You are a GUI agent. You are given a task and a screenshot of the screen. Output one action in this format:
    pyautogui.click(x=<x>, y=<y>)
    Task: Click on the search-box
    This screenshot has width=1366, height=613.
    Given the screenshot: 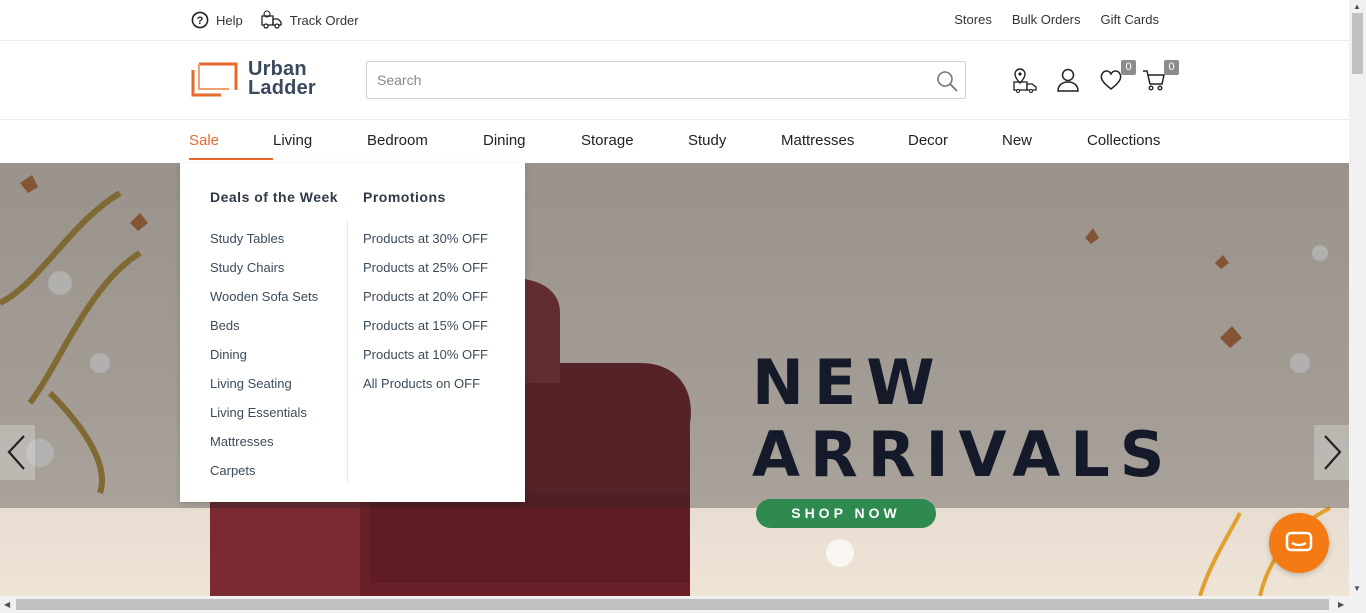 What is the action you would take?
    pyautogui.click(x=666, y=80)
    